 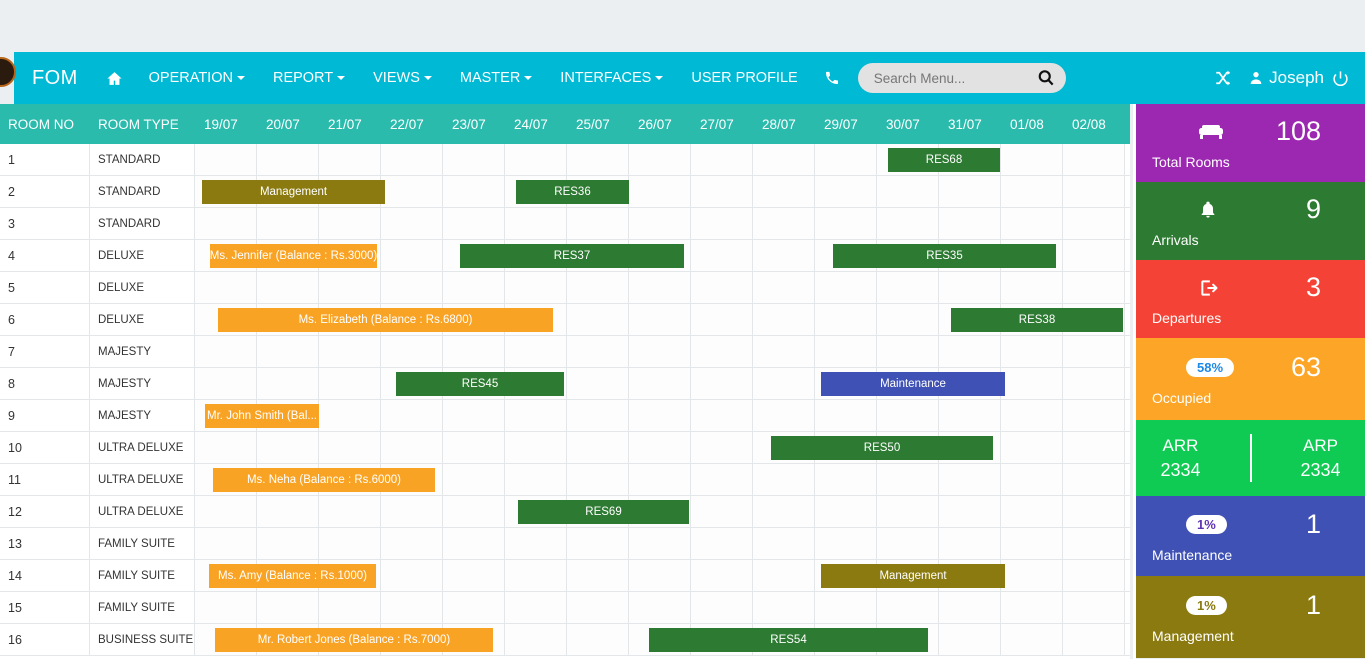 What do you see at coordinates (324, 480) in the screenshot?
I see `reservation-bar: Ms. Neha (Balance : Rs.6000)` at bounding box center [324, 480].